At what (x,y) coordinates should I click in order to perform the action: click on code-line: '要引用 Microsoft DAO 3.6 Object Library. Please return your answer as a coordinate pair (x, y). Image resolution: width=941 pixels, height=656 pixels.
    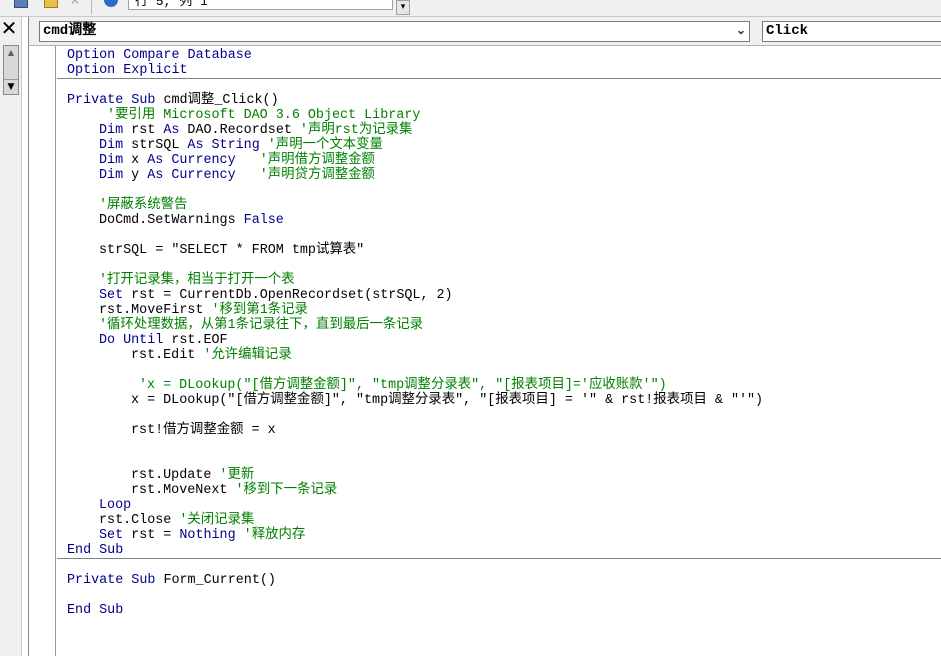
    Looking at the image, I should click on (243, 115).